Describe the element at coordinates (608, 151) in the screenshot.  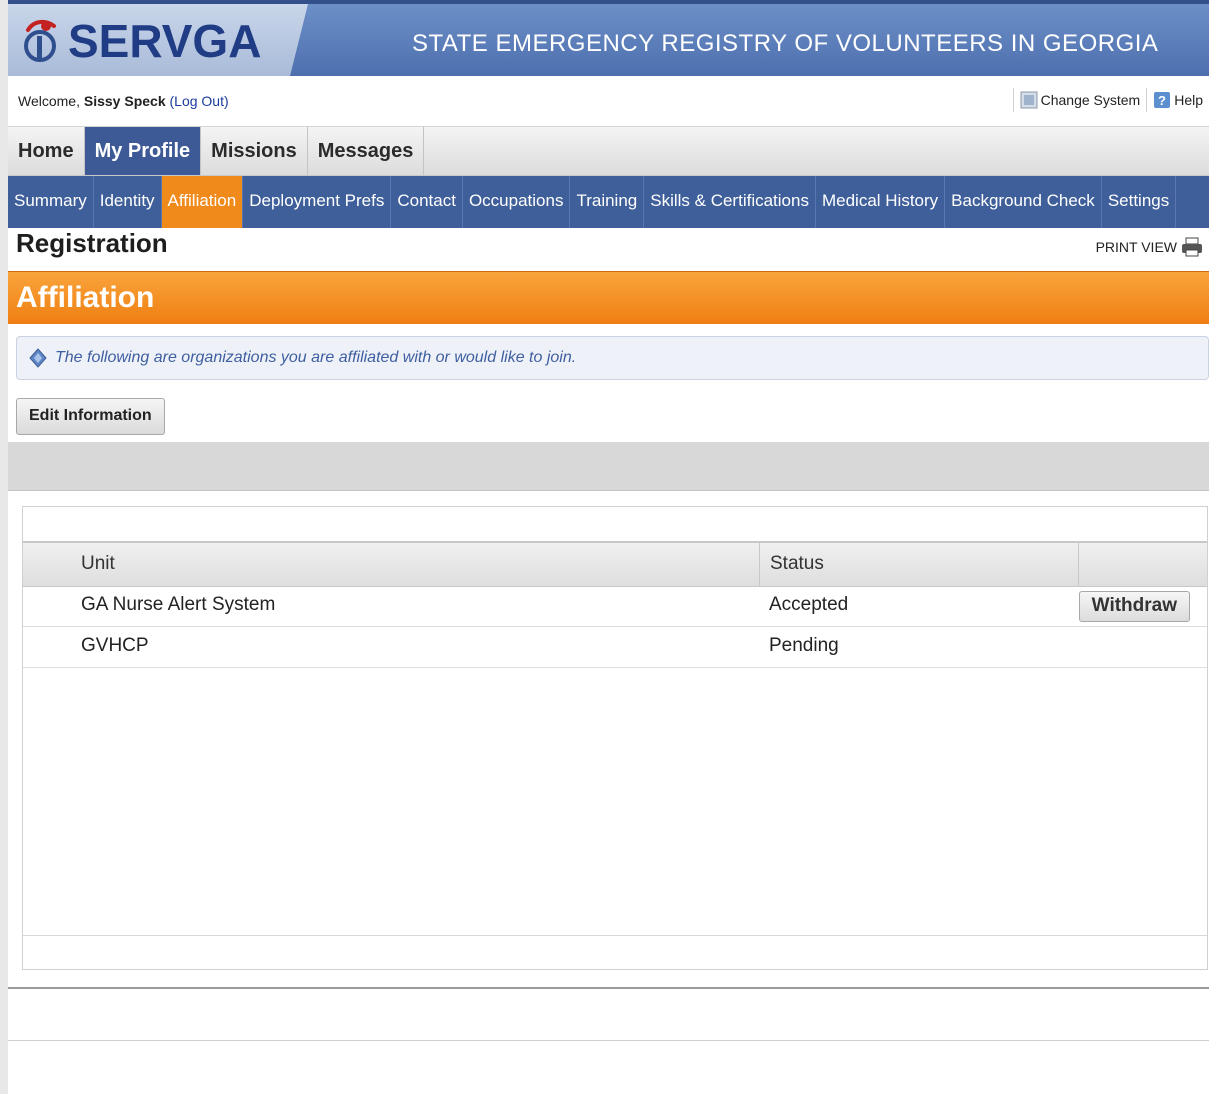
I see `main-nav: Home My Profile Missions Messages` at that location.